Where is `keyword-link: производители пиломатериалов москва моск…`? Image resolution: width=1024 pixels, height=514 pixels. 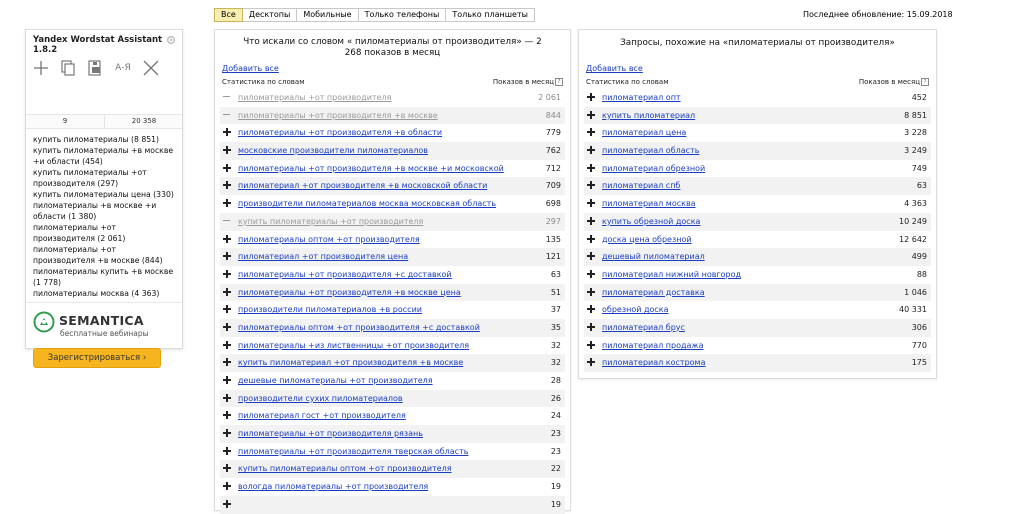
keyword-link: производители пиломатериалов москва моск… is located at coordinates (367, 203).